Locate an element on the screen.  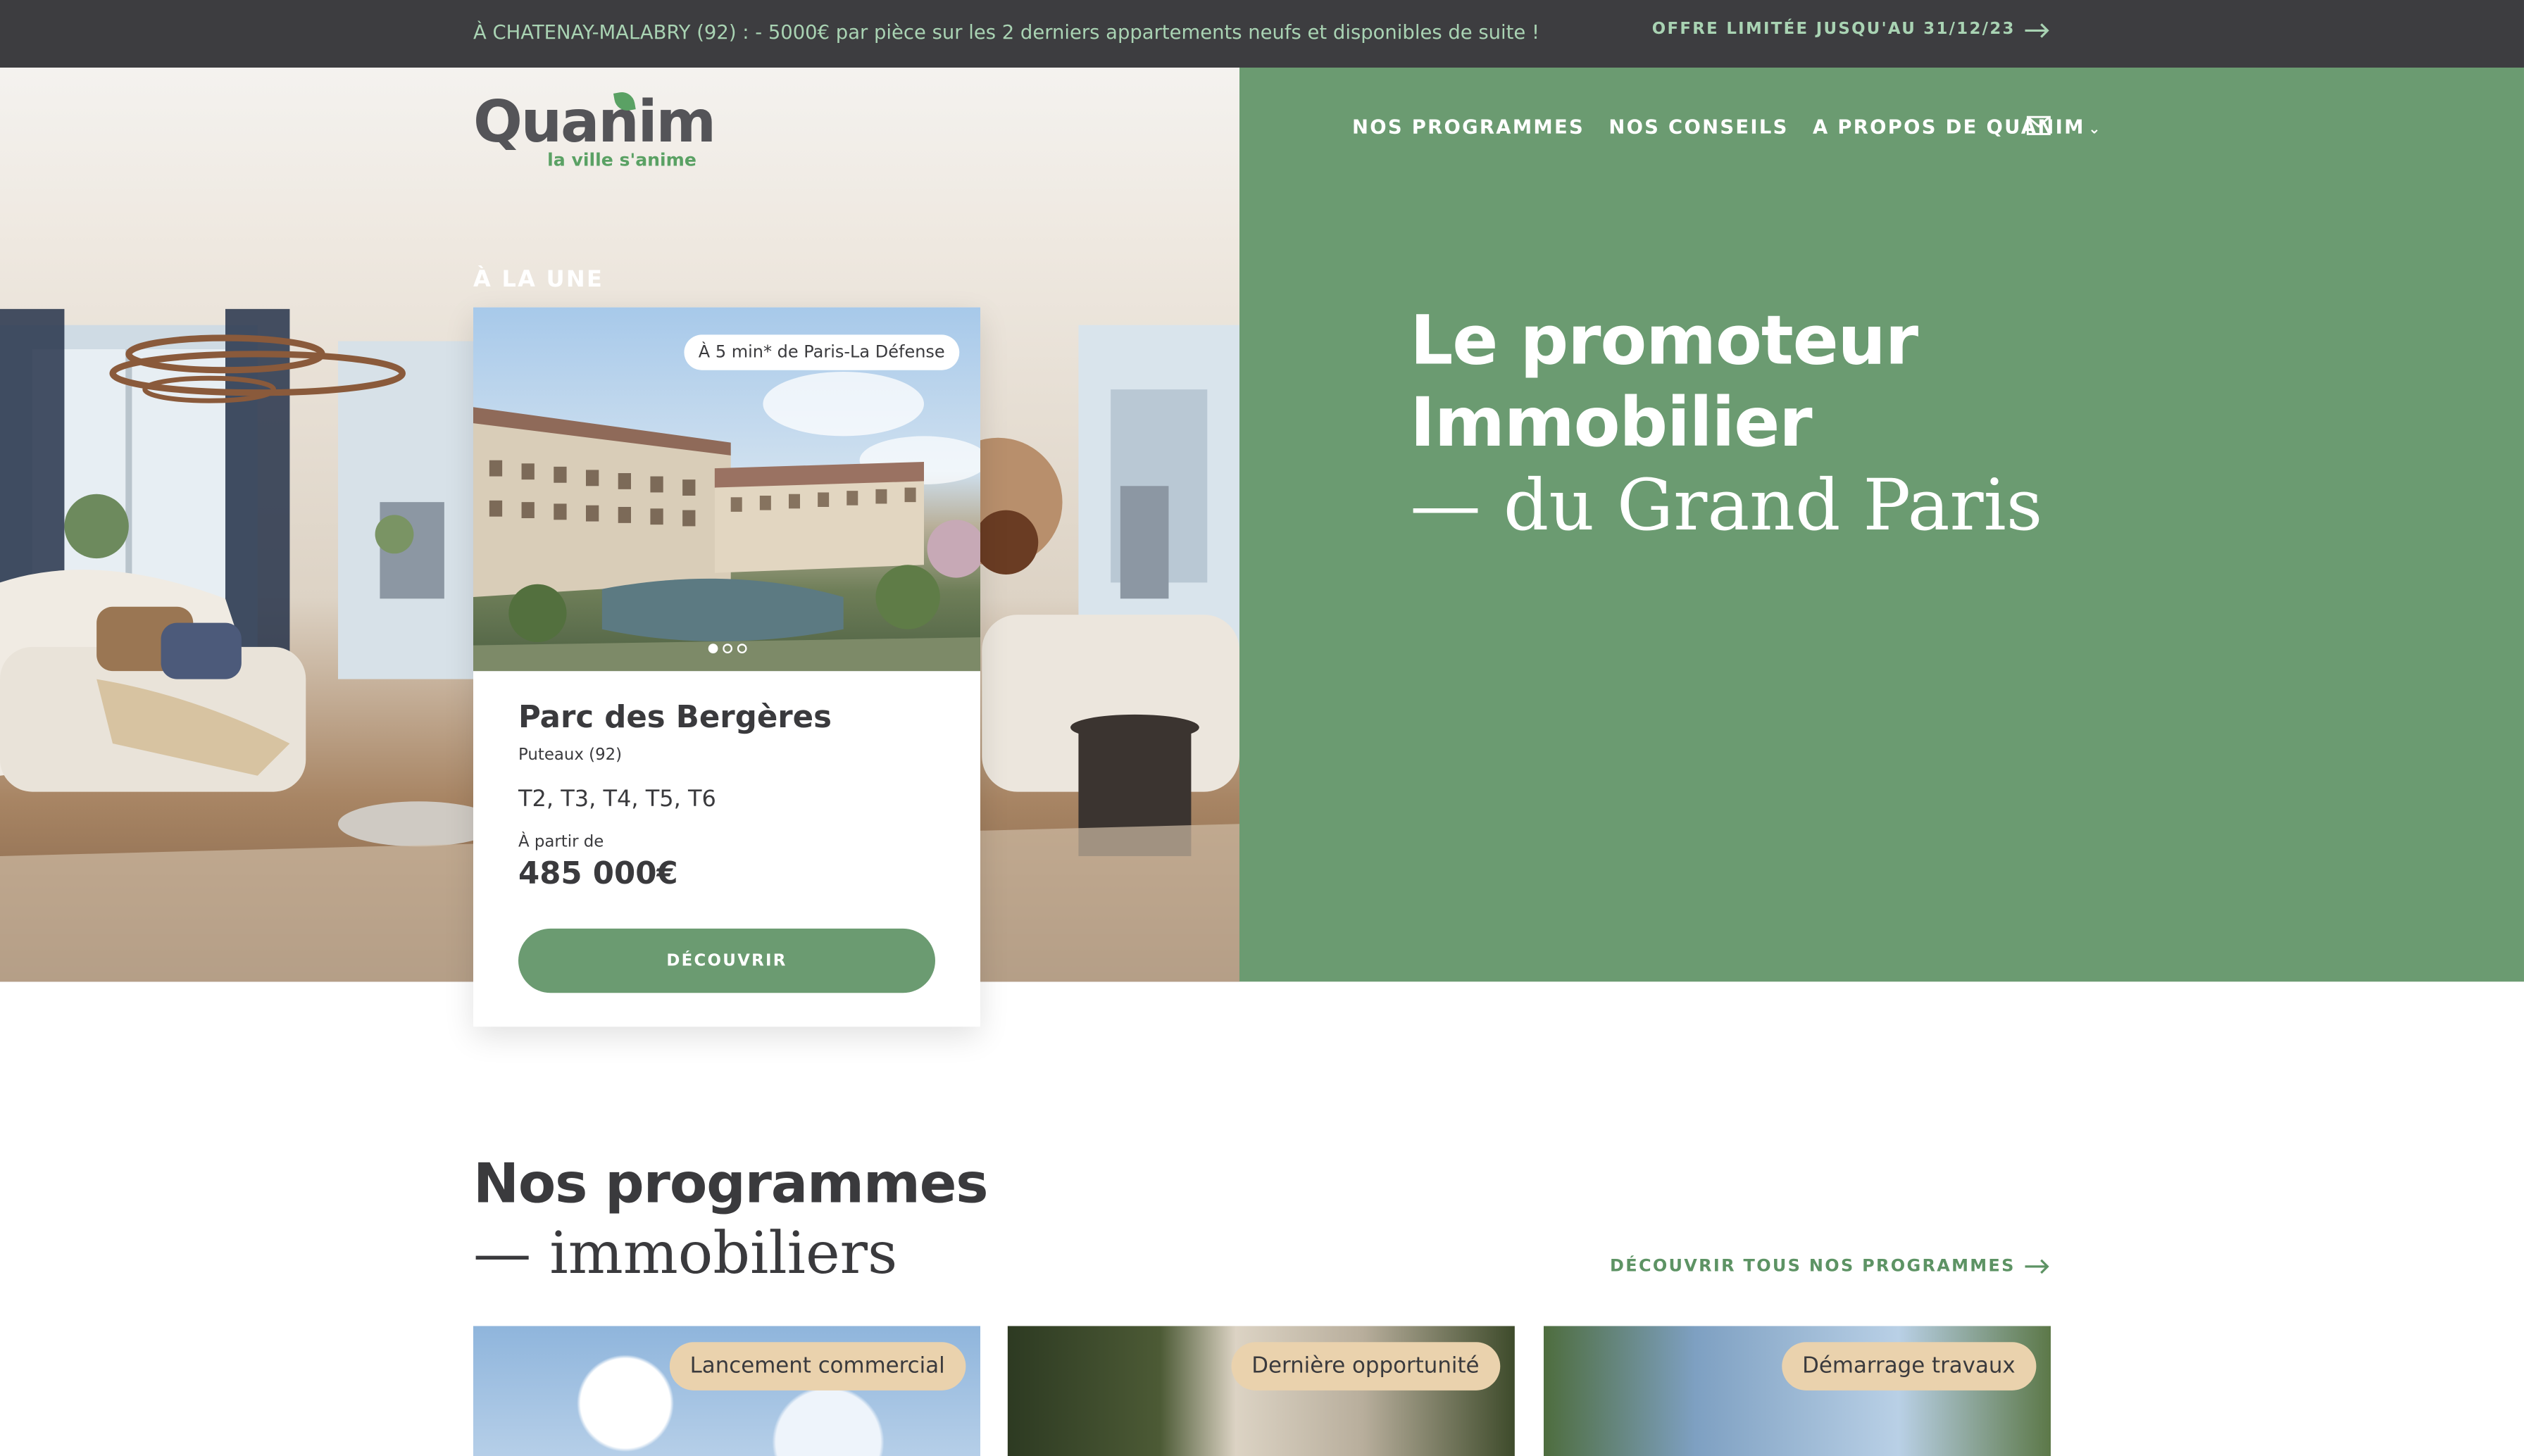
program-title: Parc des Bergères is located at coordinates (675, 717).